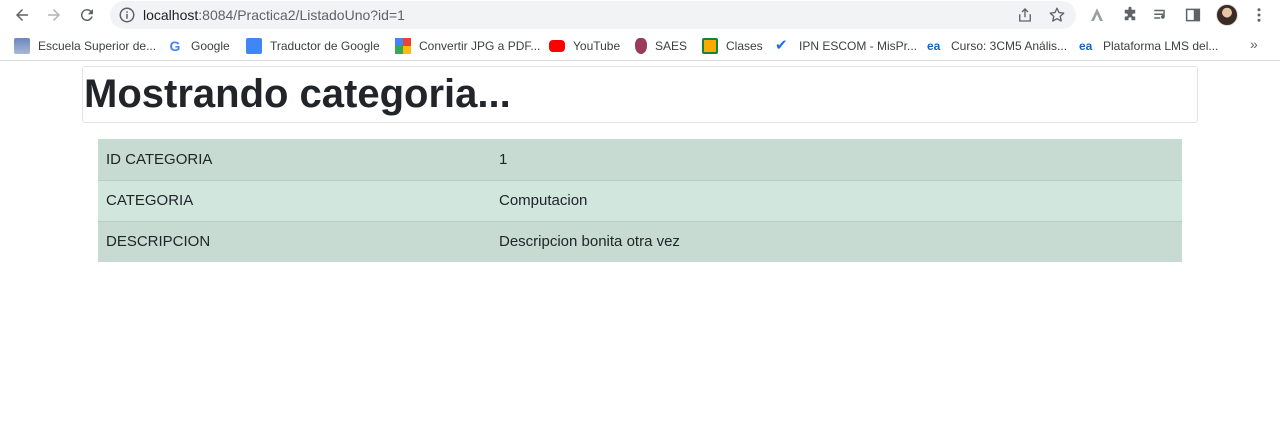 This screenshot has height=428, width=1280. Describe the element at coordinates (127, 15) in the screenshot. I see `info-icon` at that location.